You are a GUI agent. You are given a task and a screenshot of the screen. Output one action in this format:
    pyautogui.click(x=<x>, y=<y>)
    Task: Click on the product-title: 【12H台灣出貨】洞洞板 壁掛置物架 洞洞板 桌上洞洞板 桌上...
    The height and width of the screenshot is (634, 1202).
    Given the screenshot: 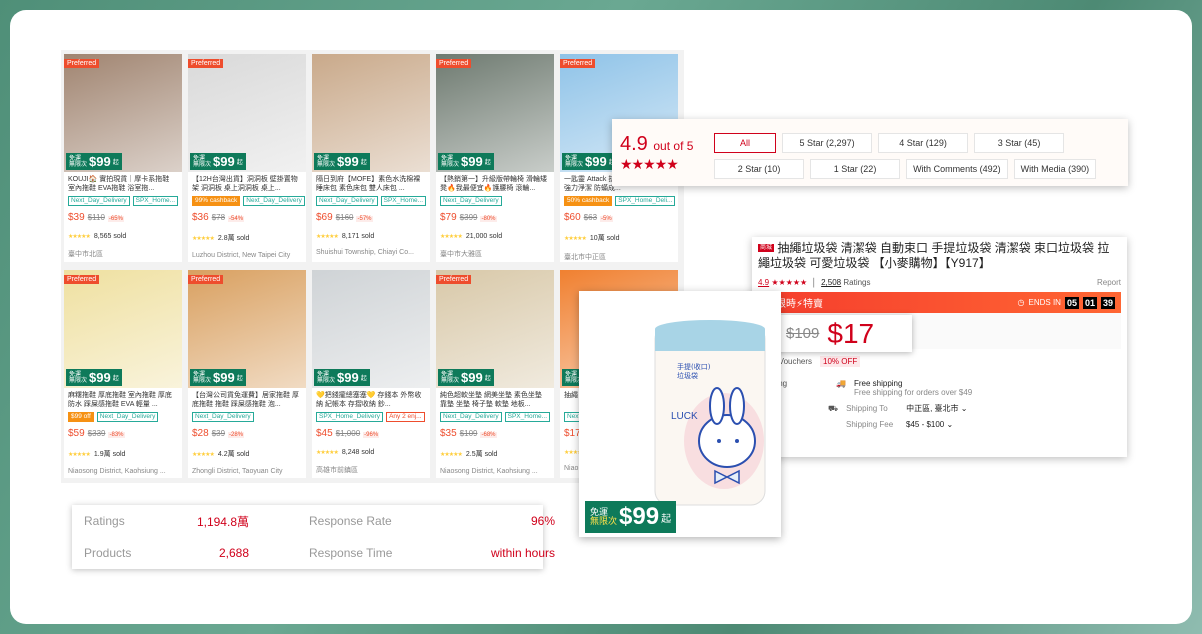 What is the action you would take?
    pyautogui.click(x=247, y=183)
    